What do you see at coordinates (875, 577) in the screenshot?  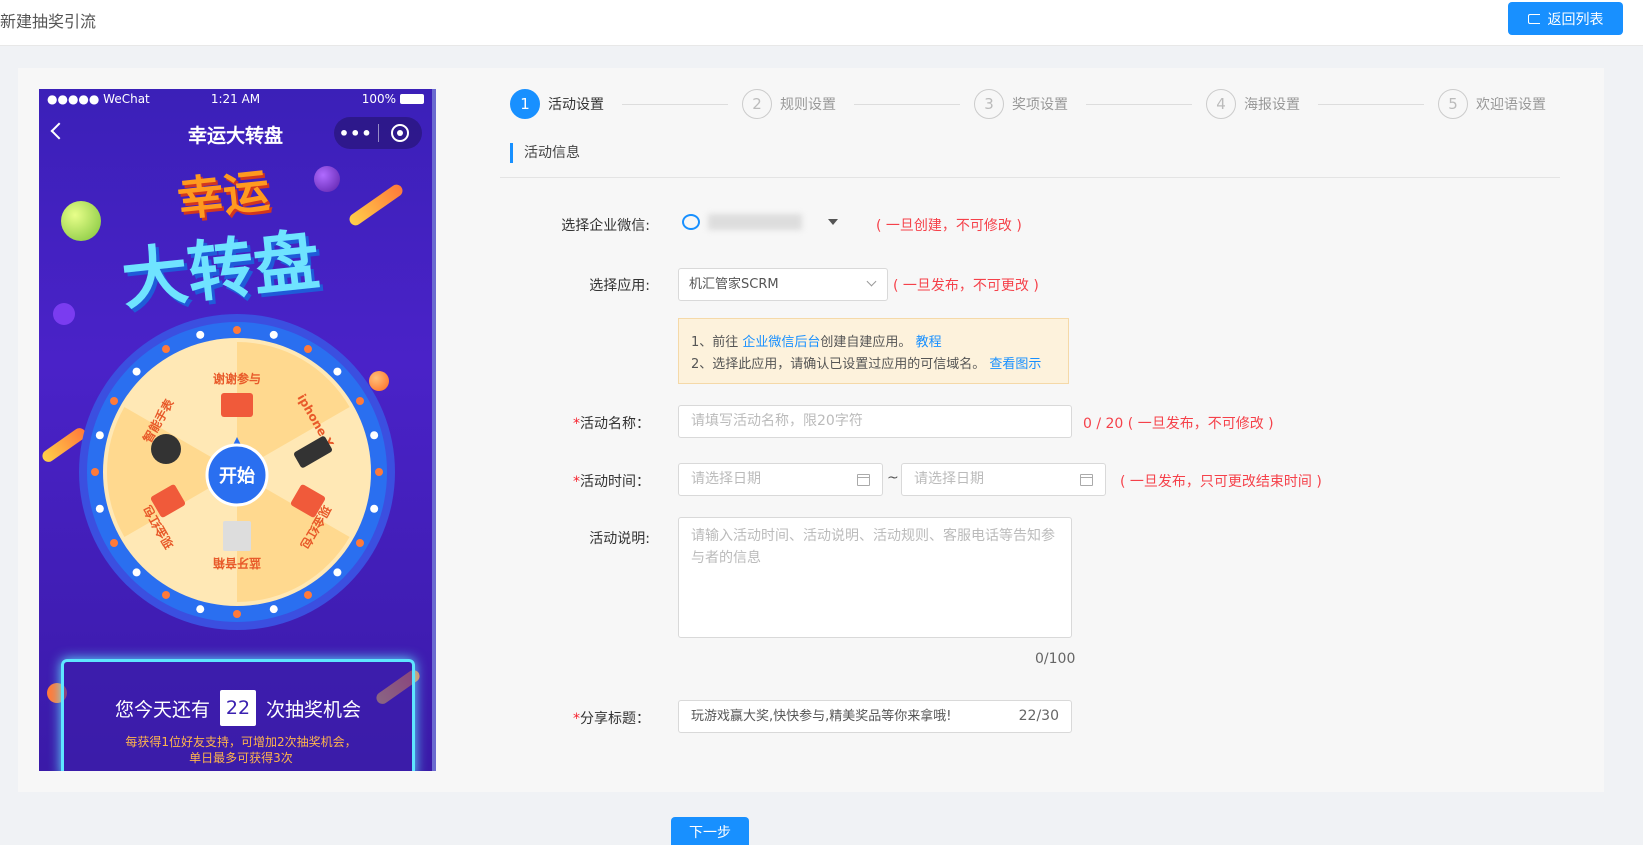 I see `activity-desc-textarea: 请输入活动时间、活动说明、活动规则、客服电话等告知参与者的信息` at bounding box center [875, 577].